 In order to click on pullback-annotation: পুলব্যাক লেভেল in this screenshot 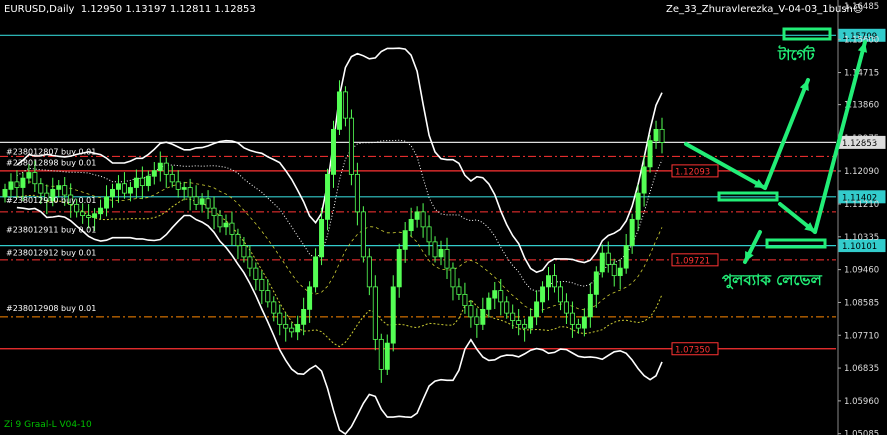, I will do `click(772, 280)`.